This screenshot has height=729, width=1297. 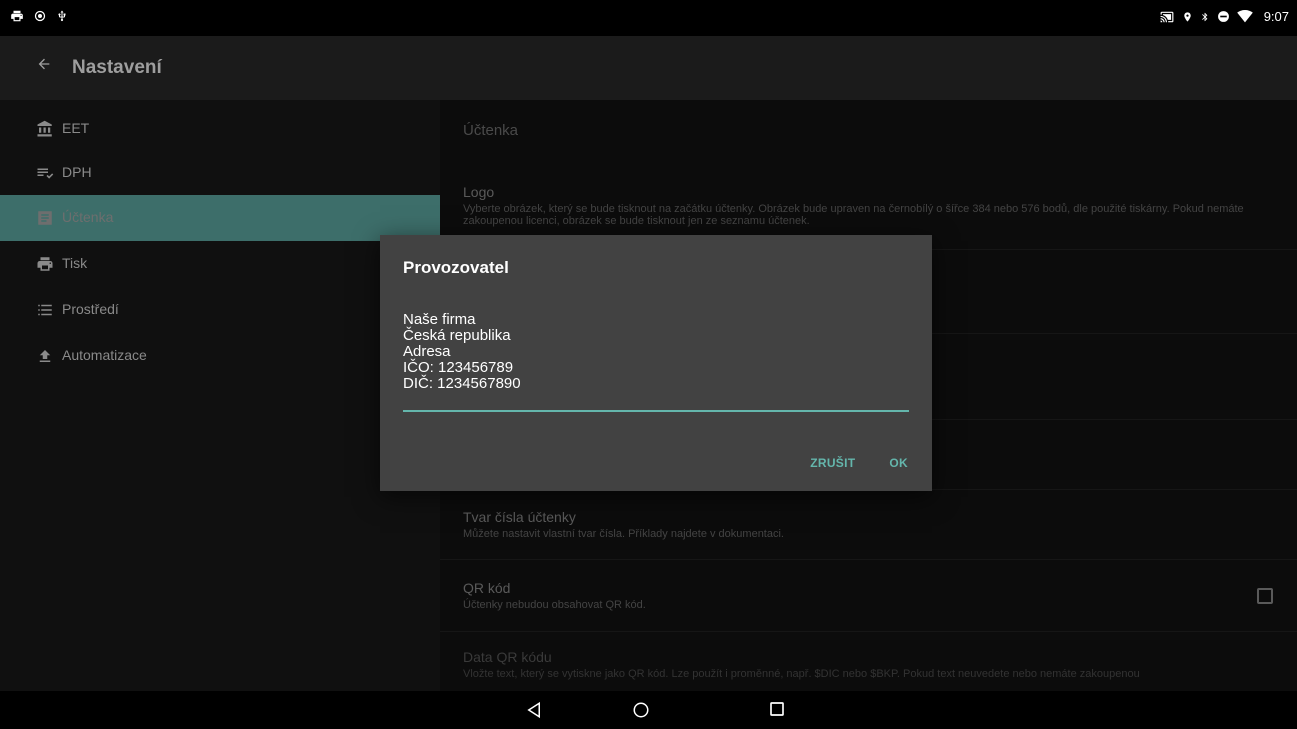 I want to click on sidebar-item-label: Tisk, so click(x=75, y=263).